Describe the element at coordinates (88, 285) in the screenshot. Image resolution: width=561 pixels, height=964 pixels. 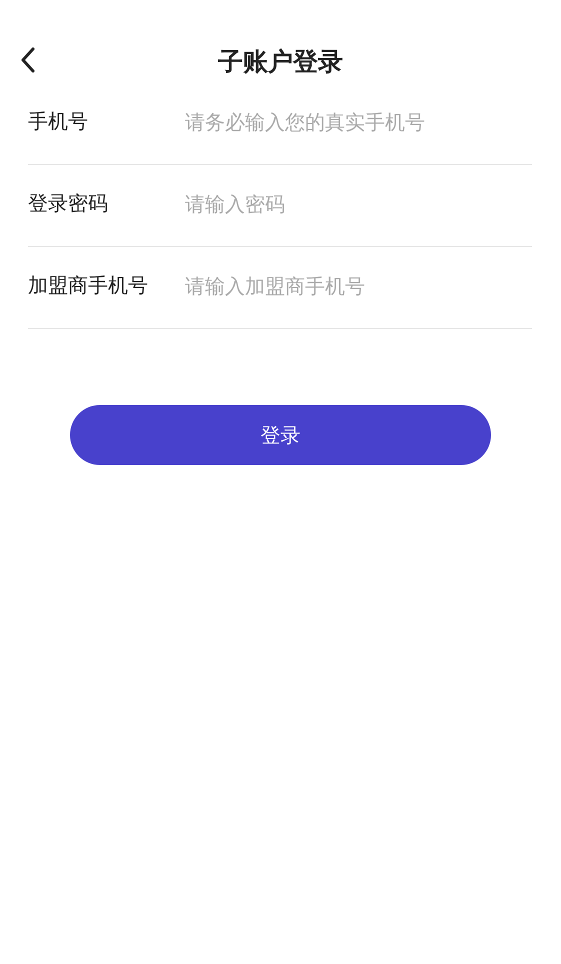
I see `field-label: 加盟商手机号` at that location.